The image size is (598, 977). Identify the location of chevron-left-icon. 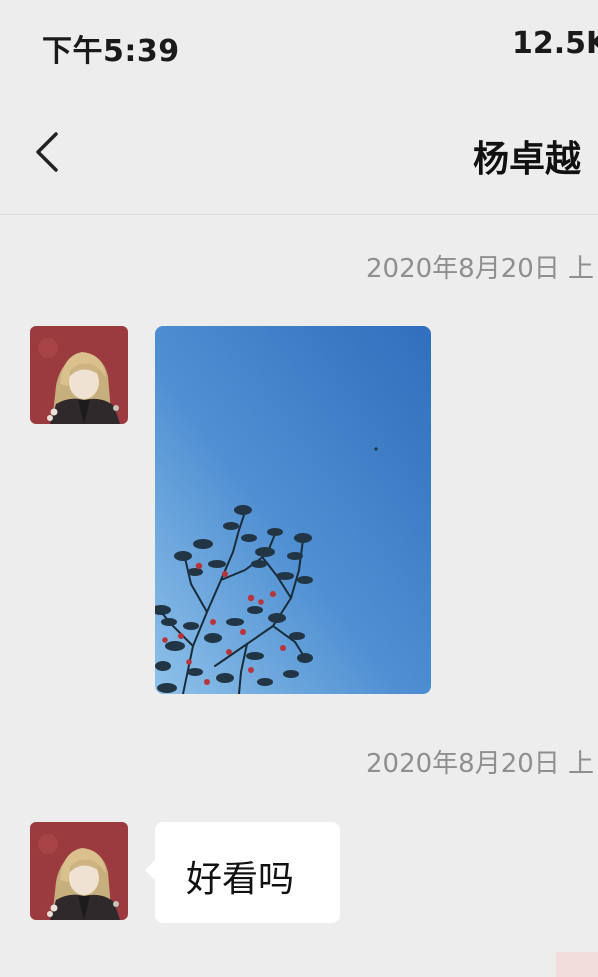
(47, 152).